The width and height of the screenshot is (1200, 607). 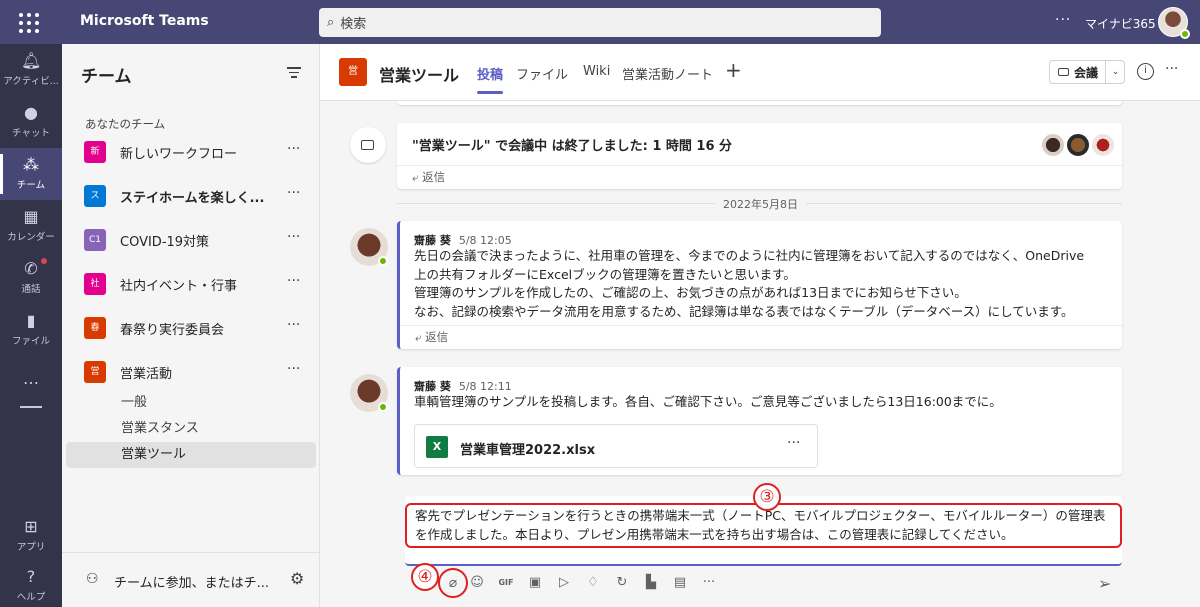 I want to click on team-tile: 社, so click(x=95, y=284).